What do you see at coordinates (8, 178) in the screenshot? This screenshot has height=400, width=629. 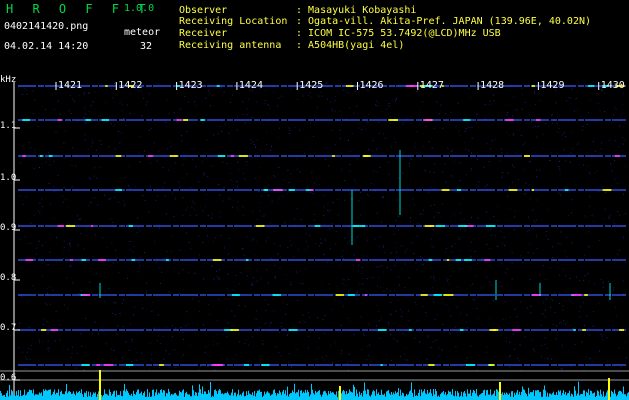 I see `y-tick-label: 1.0` at bounding box center [8, 178].